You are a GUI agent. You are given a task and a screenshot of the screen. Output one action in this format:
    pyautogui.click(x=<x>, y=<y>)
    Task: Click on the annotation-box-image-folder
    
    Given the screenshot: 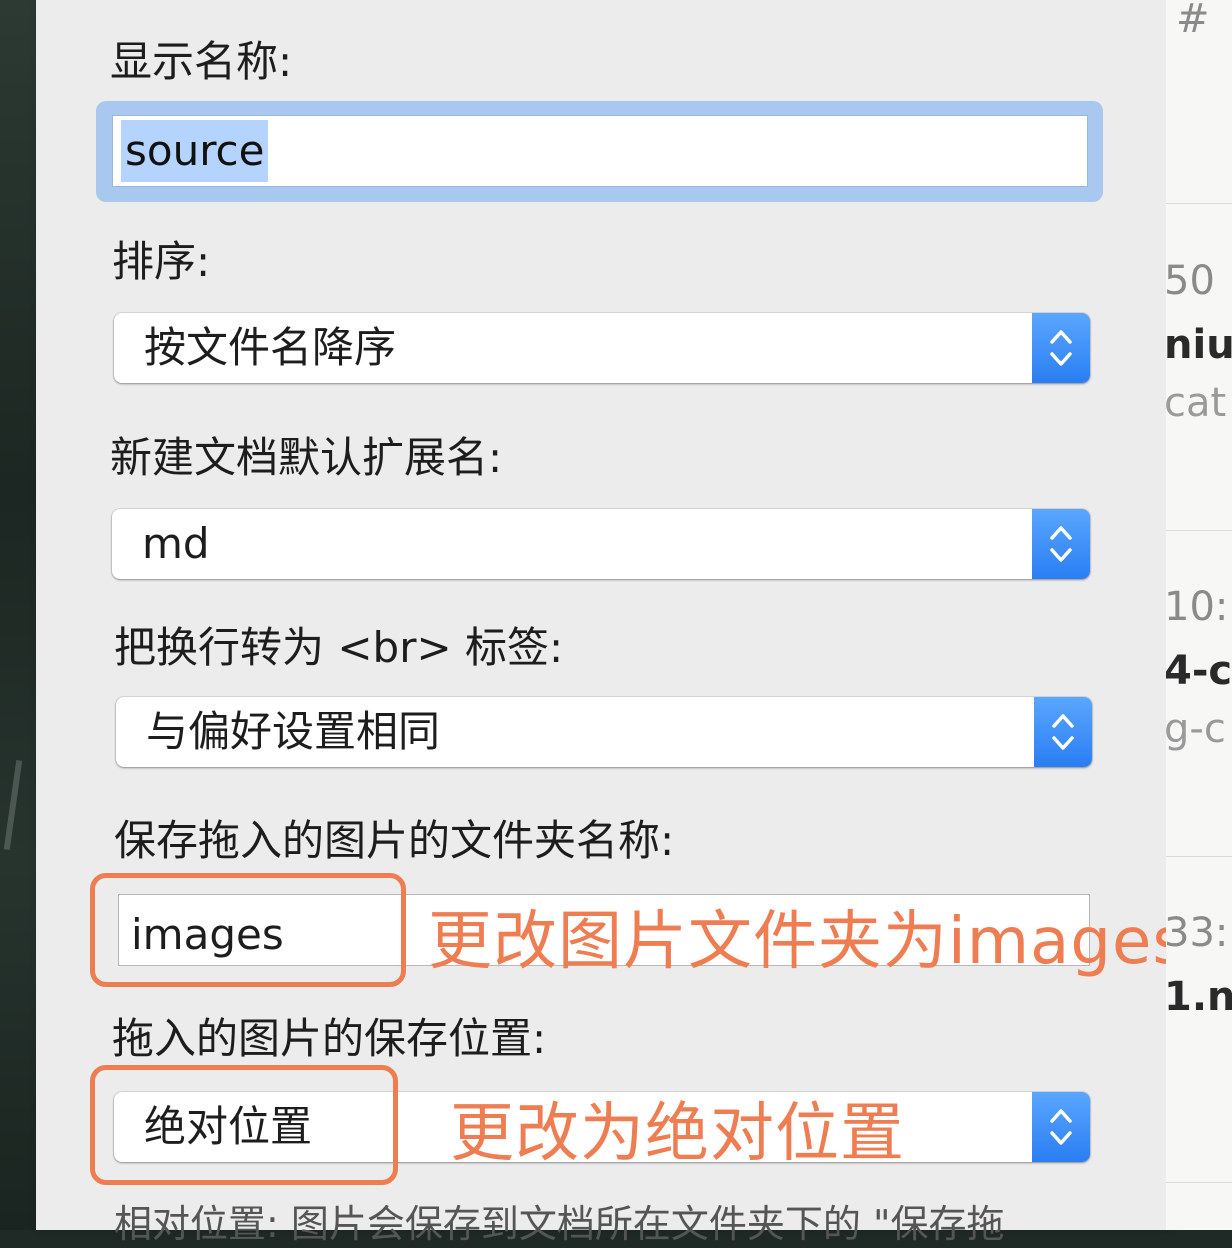 What is the action you would take?
    pyautogui.click(x=248, y=930)
    